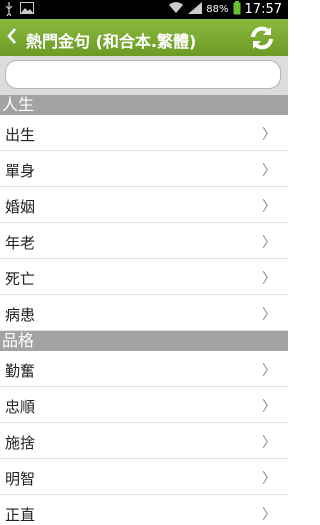  I want to click on list-item: 婚姻 〉, so click(144, 205).